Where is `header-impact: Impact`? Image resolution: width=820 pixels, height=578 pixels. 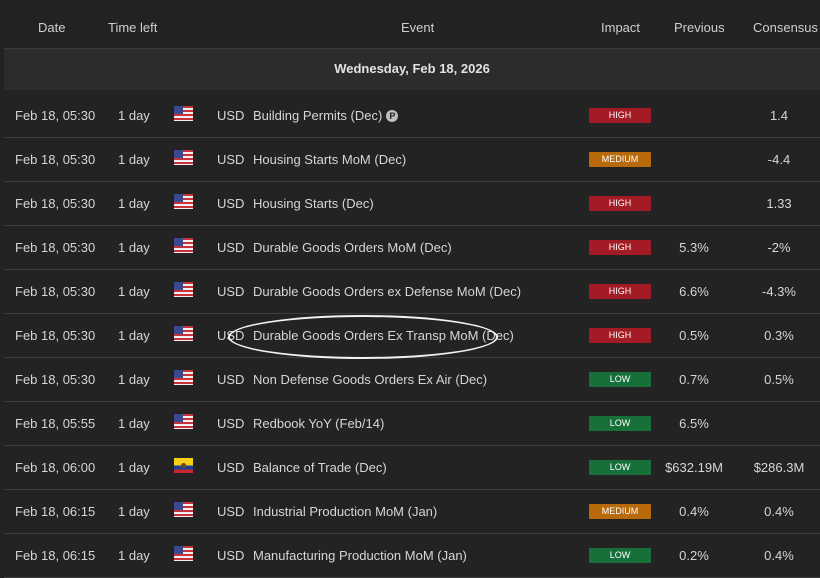
header-impact: Impact is located at coordinates (620, 24).